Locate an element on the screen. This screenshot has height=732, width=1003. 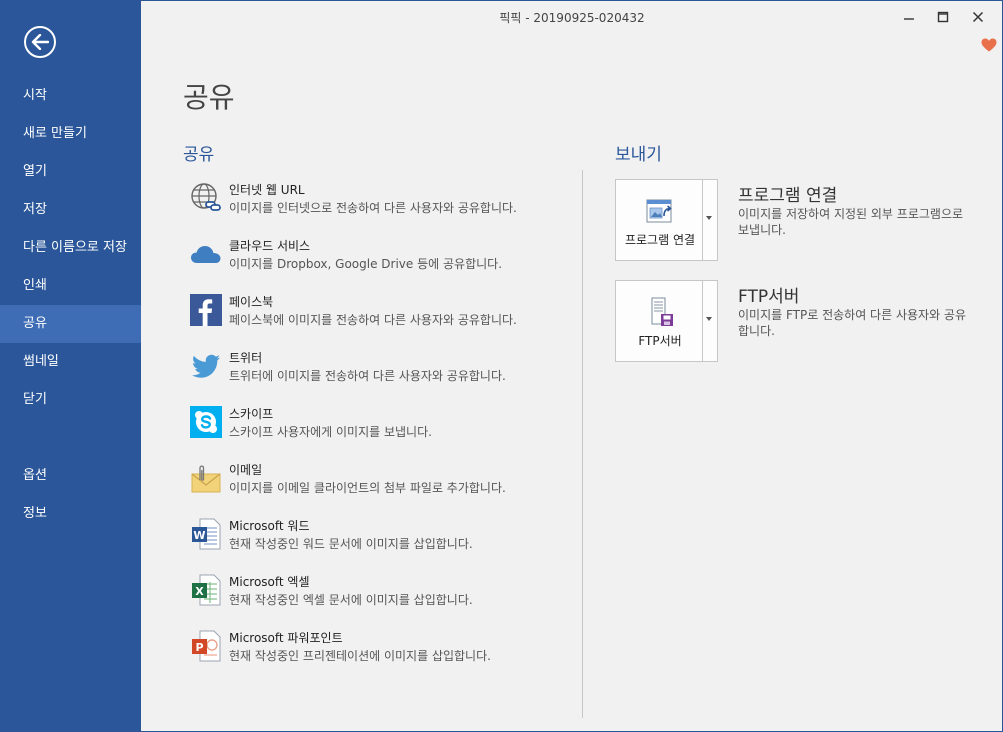
share-item-name: 클라우드 서비스 is located at coordinates (270, 246).